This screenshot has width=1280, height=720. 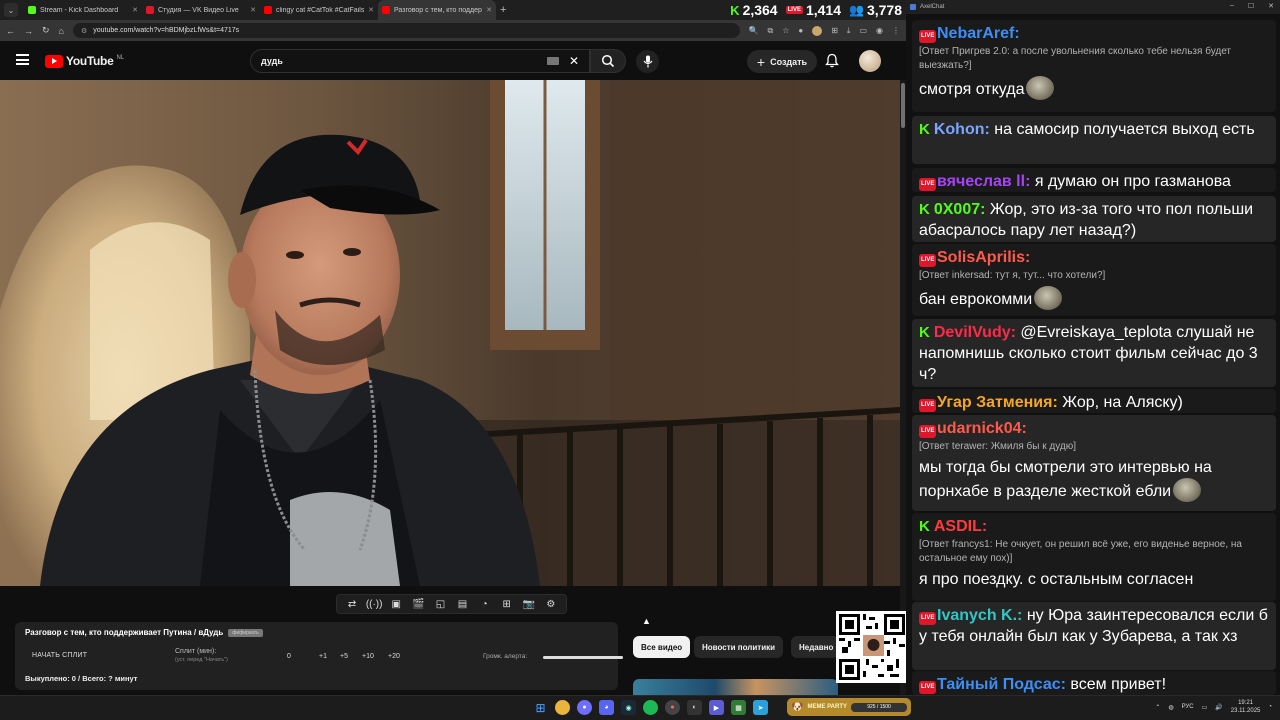 What do you see at coordinates (924, 526) in the screenshot?
I see `kick-badge-icon: K` at bounding box center [924, 526].